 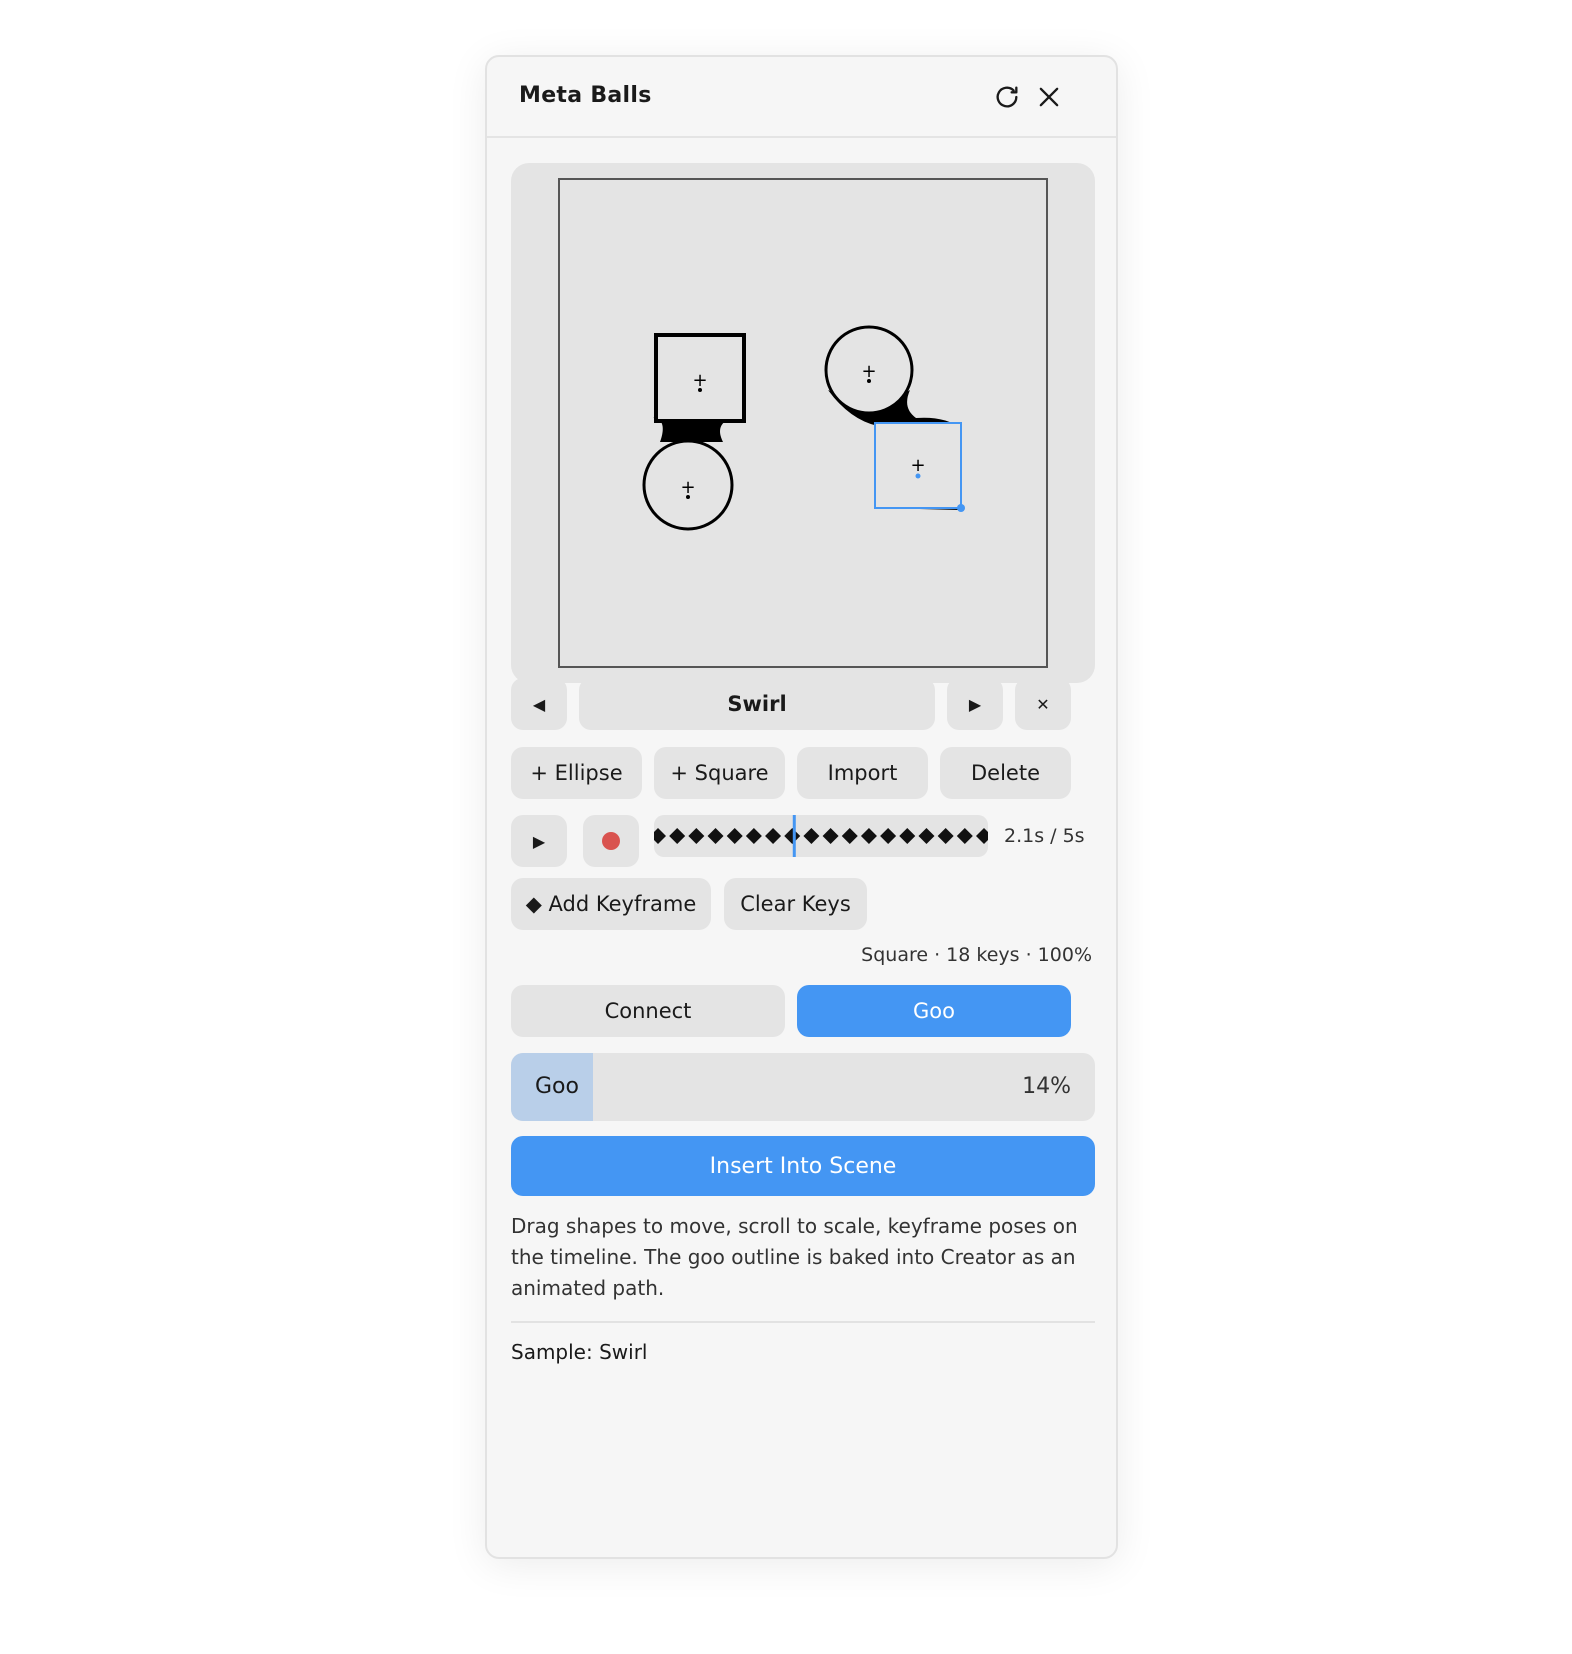 I want to click on add-keyframe-label: ◆ Add Keyframe, so click(x=611, y=904).